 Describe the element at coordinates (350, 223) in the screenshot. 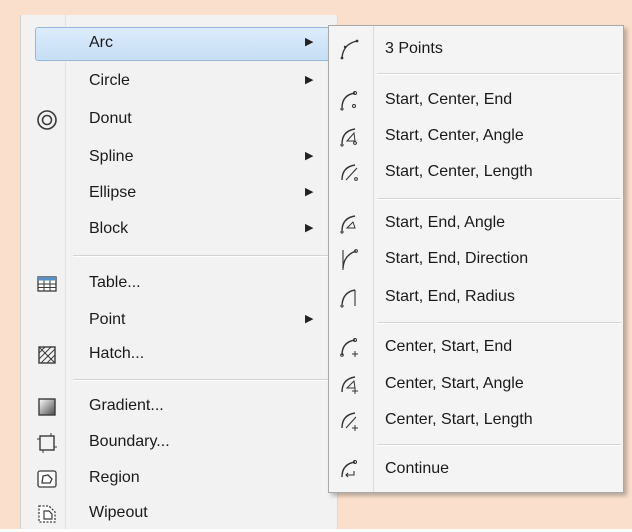

I see `arc-start-end-angle-icon` at that location.